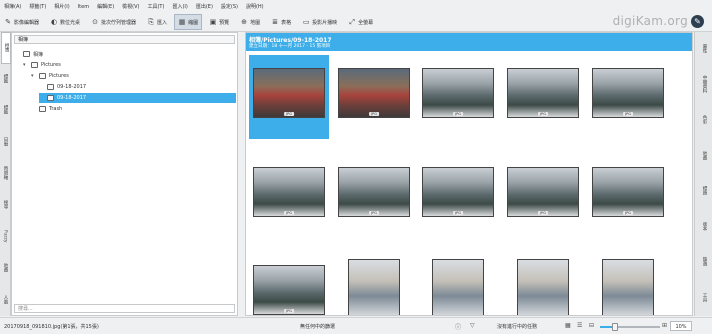  I want to click on right-tab: 版本, so click(704, 227).